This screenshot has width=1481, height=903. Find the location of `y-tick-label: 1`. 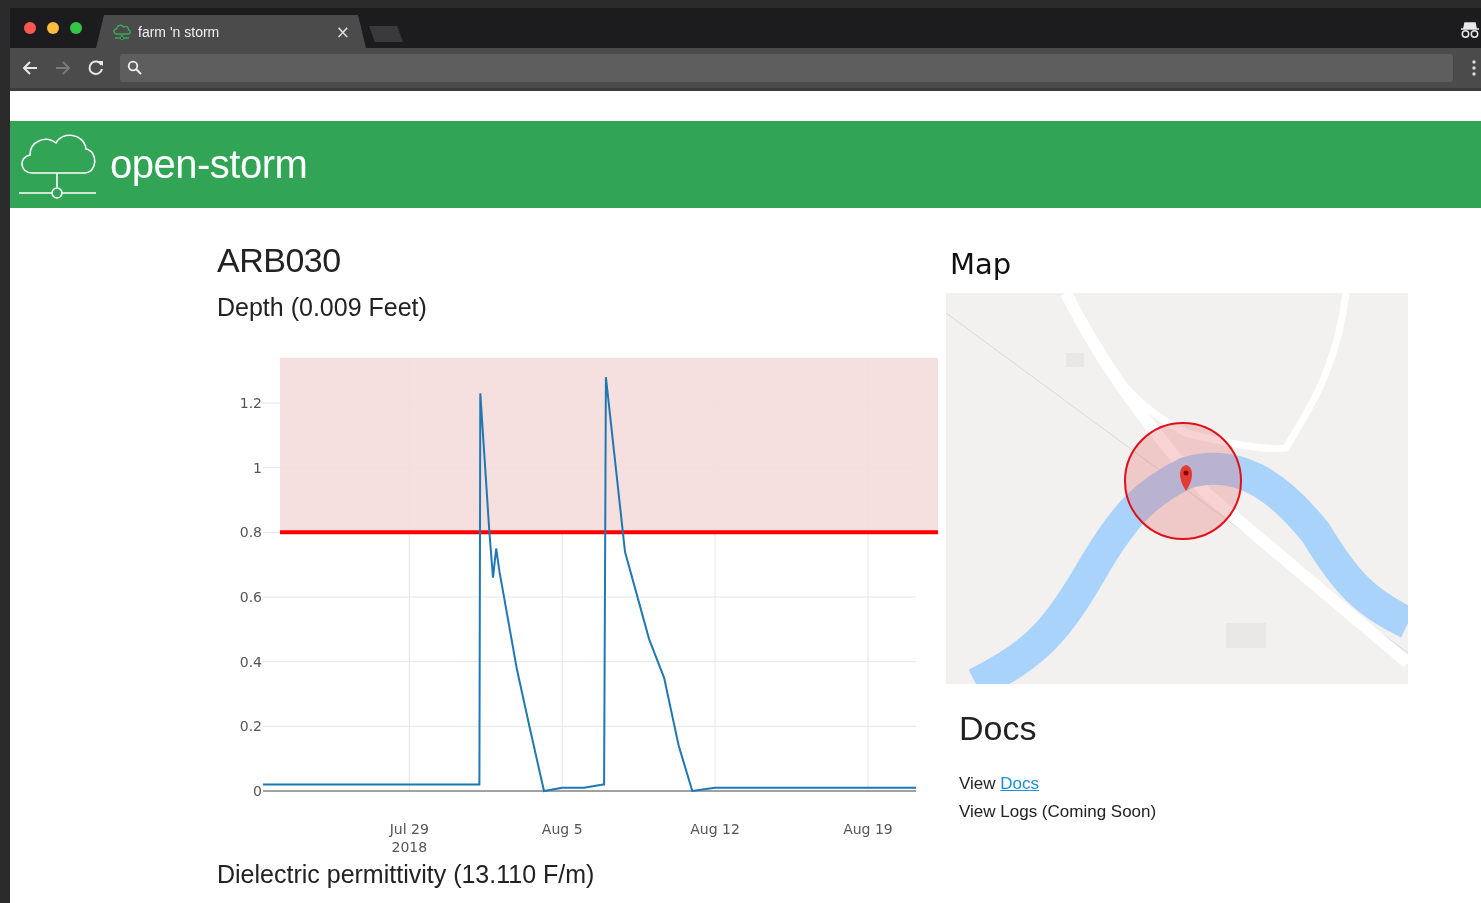

y-tick-label: 1 is located at coordinates (257, 467).